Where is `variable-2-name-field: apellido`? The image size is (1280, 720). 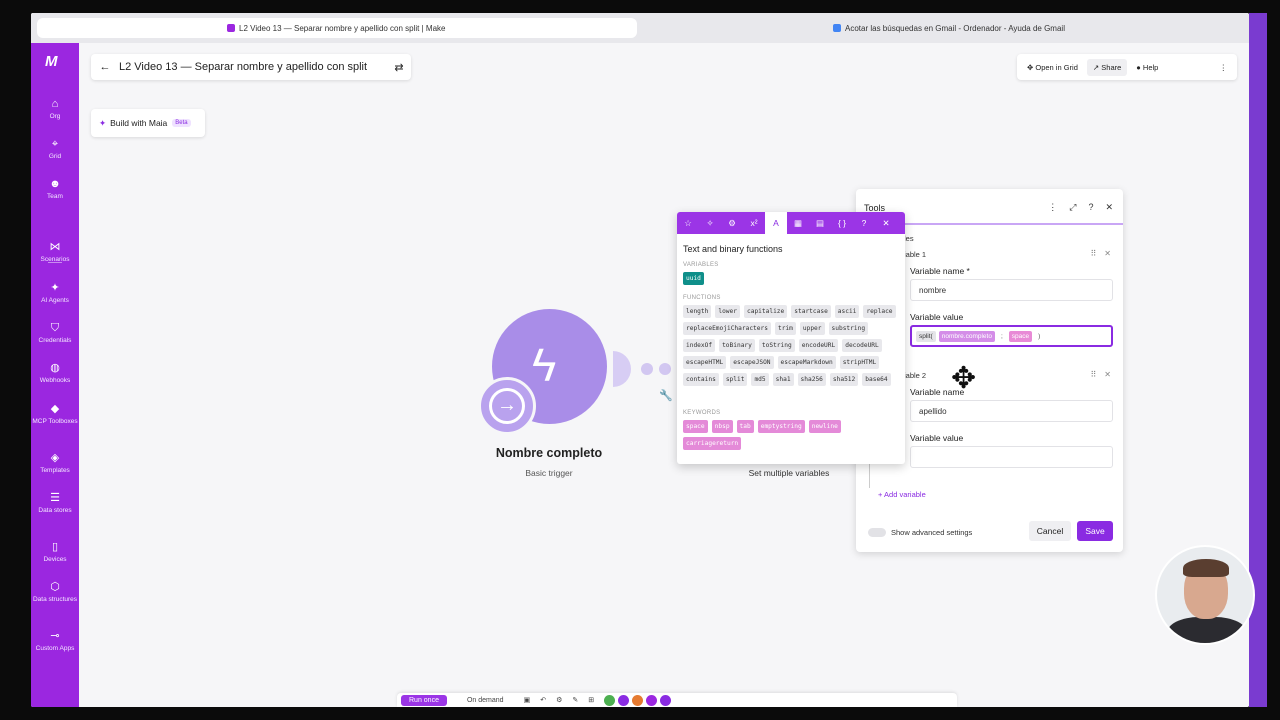
variable-2-name-field: apellido is located at coordinates (1011, 411).